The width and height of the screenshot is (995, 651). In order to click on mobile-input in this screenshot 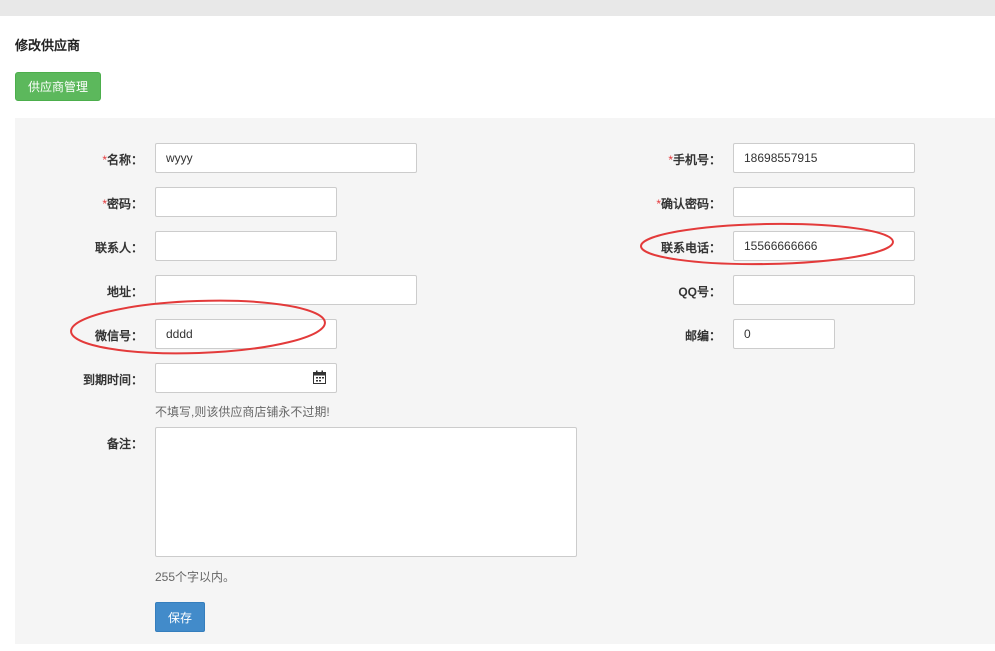, I will do `click(824, 158)`.